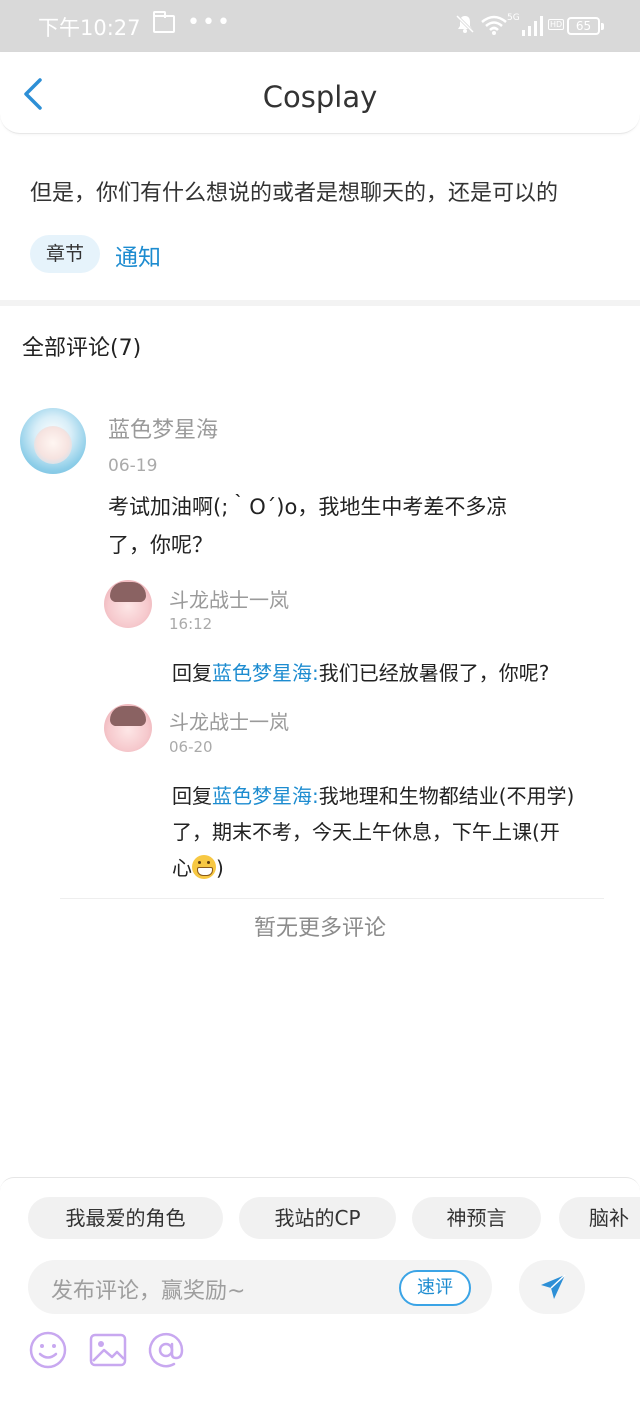  Describe the element at coordinates (532, 26) in the screenshot. I see `signal-icon` at that location.